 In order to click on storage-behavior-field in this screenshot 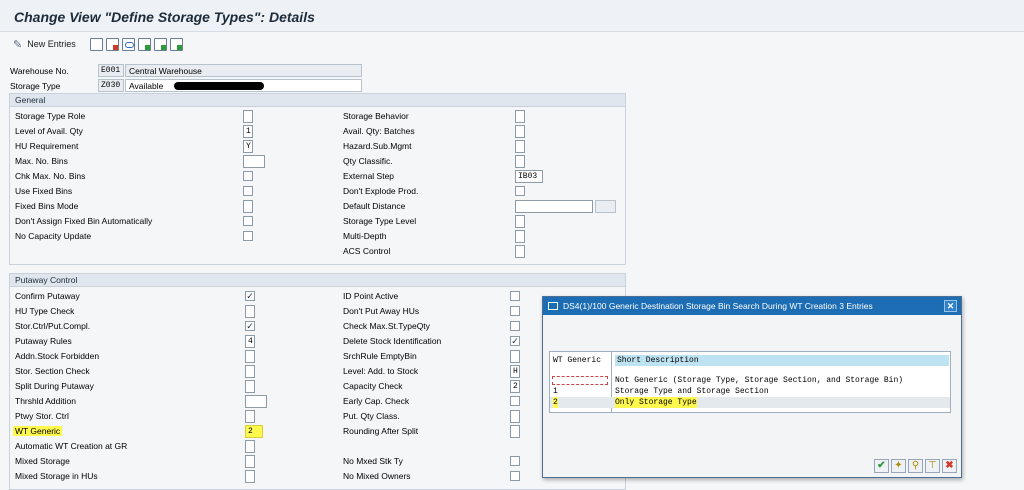, I will do `click(520, 116)`.